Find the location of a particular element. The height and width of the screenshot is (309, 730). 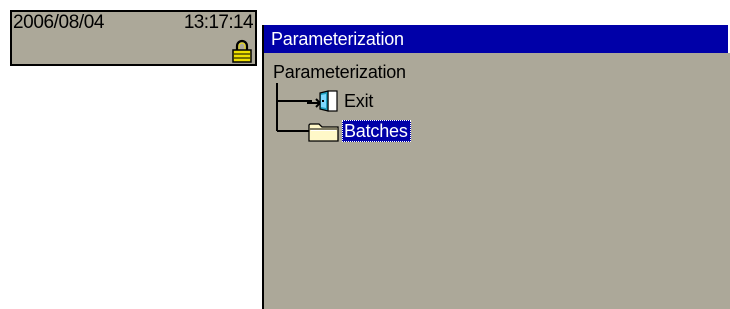

window-border is located at coordinates (263, 167).